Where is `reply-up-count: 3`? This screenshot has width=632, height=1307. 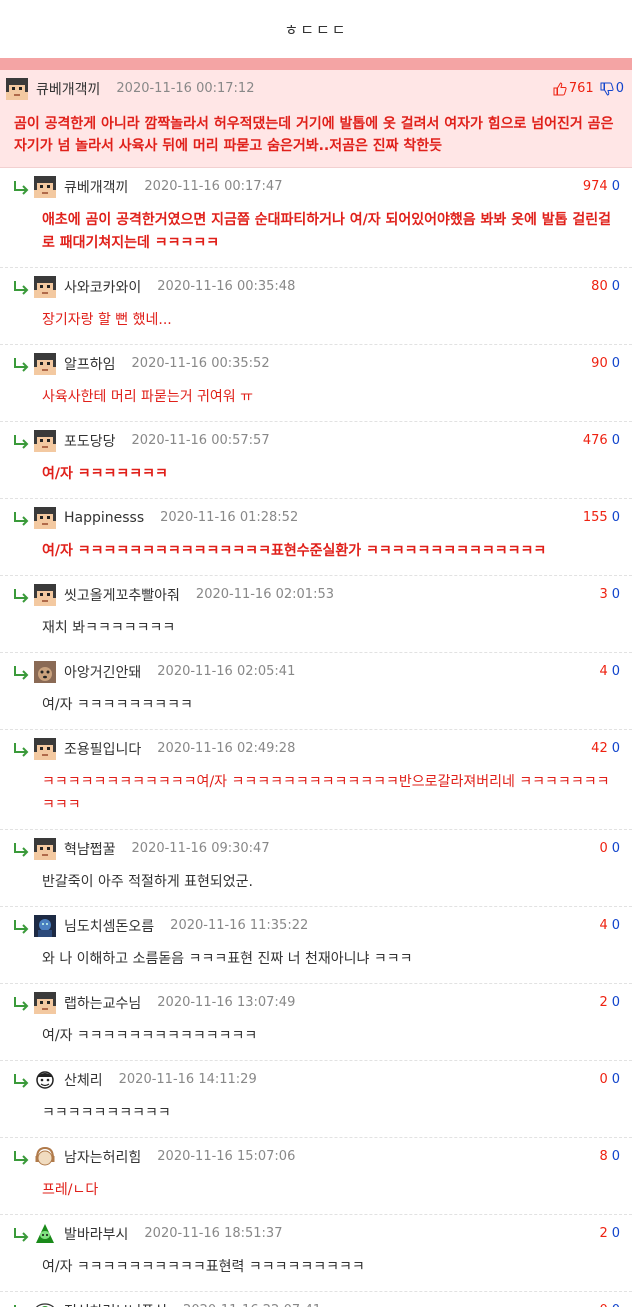
reply-up-count: 3 is located at coordinates (603, 594).